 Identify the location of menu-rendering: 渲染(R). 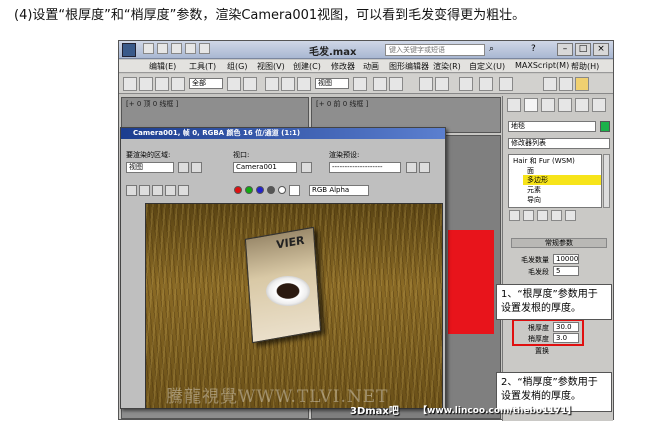
(447, 66).